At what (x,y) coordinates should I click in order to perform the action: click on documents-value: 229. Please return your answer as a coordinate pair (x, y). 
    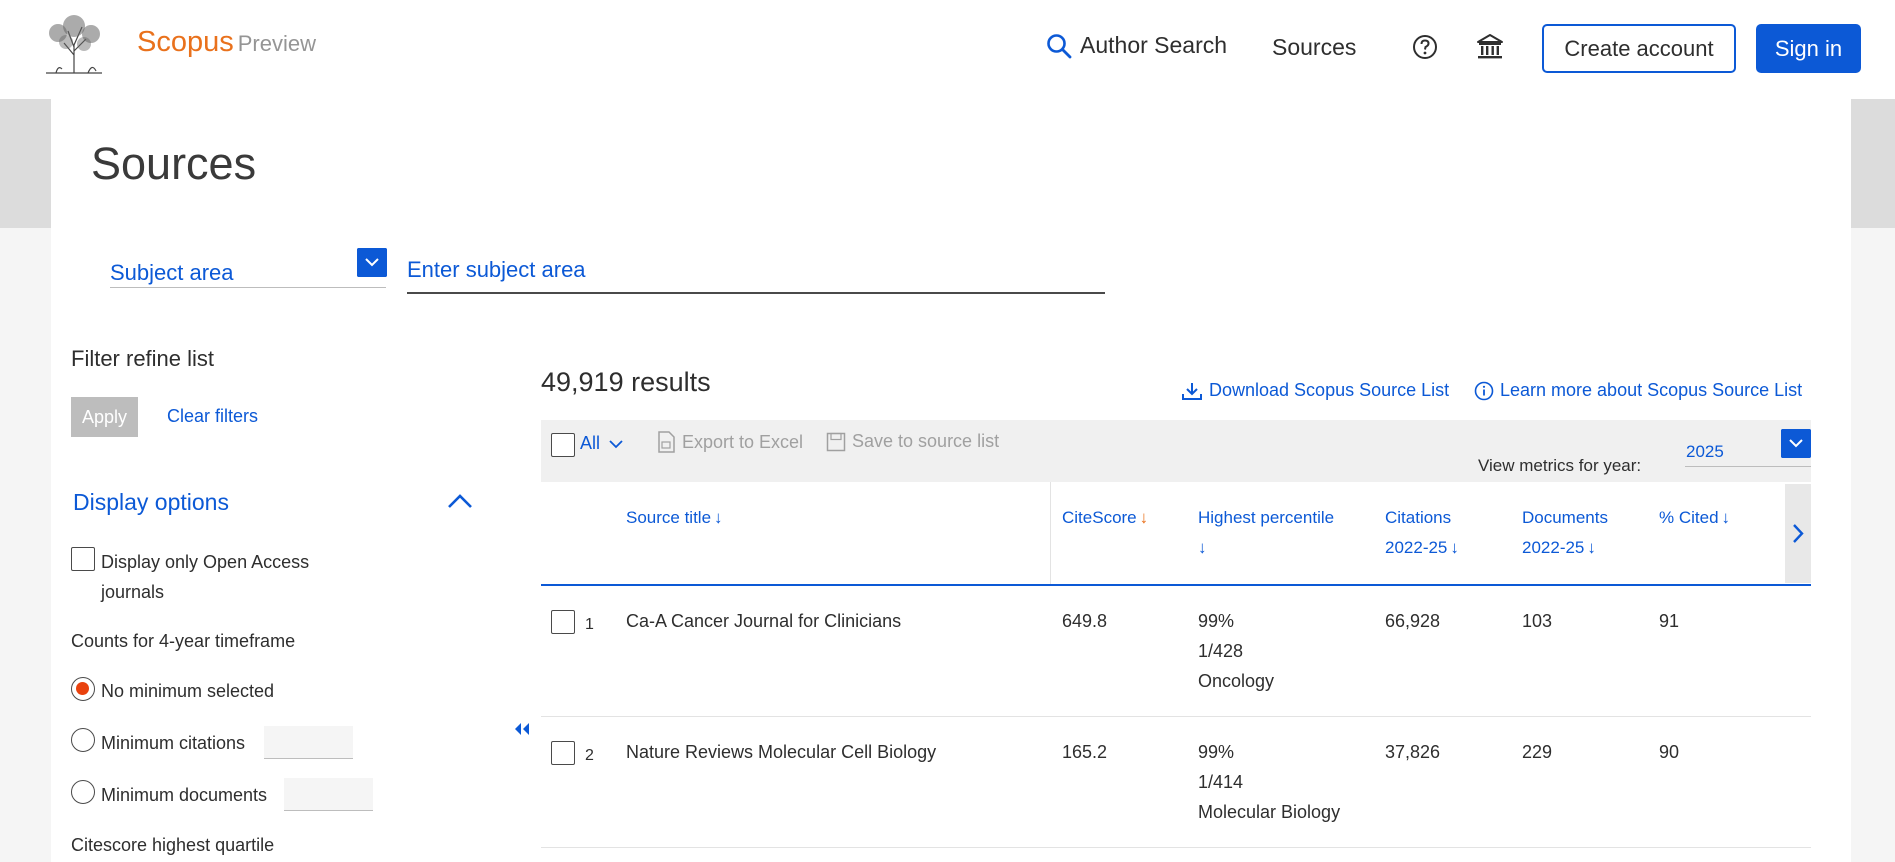
    Looking at the image, I should click on (1537, 752).